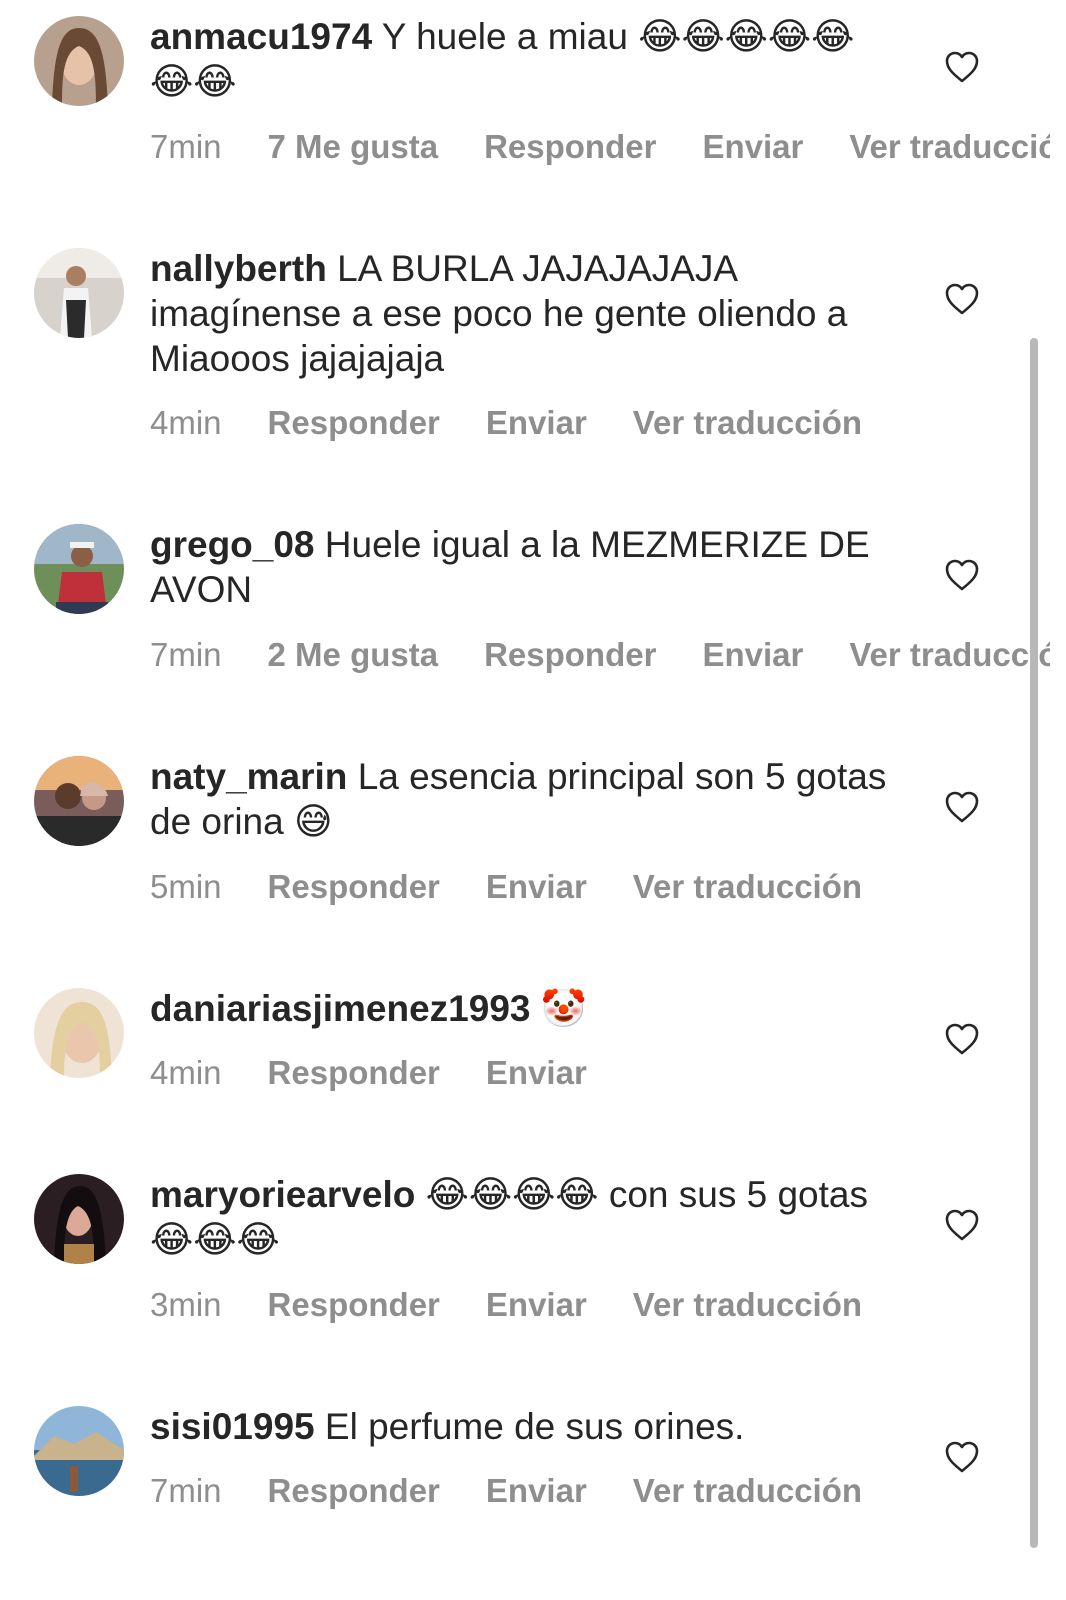 The image size is (1066, 1600). Describe the element at coordinates (600, 1073) in the screenshot. I see `comment-actions: 4min Responder Enviar` at that location.